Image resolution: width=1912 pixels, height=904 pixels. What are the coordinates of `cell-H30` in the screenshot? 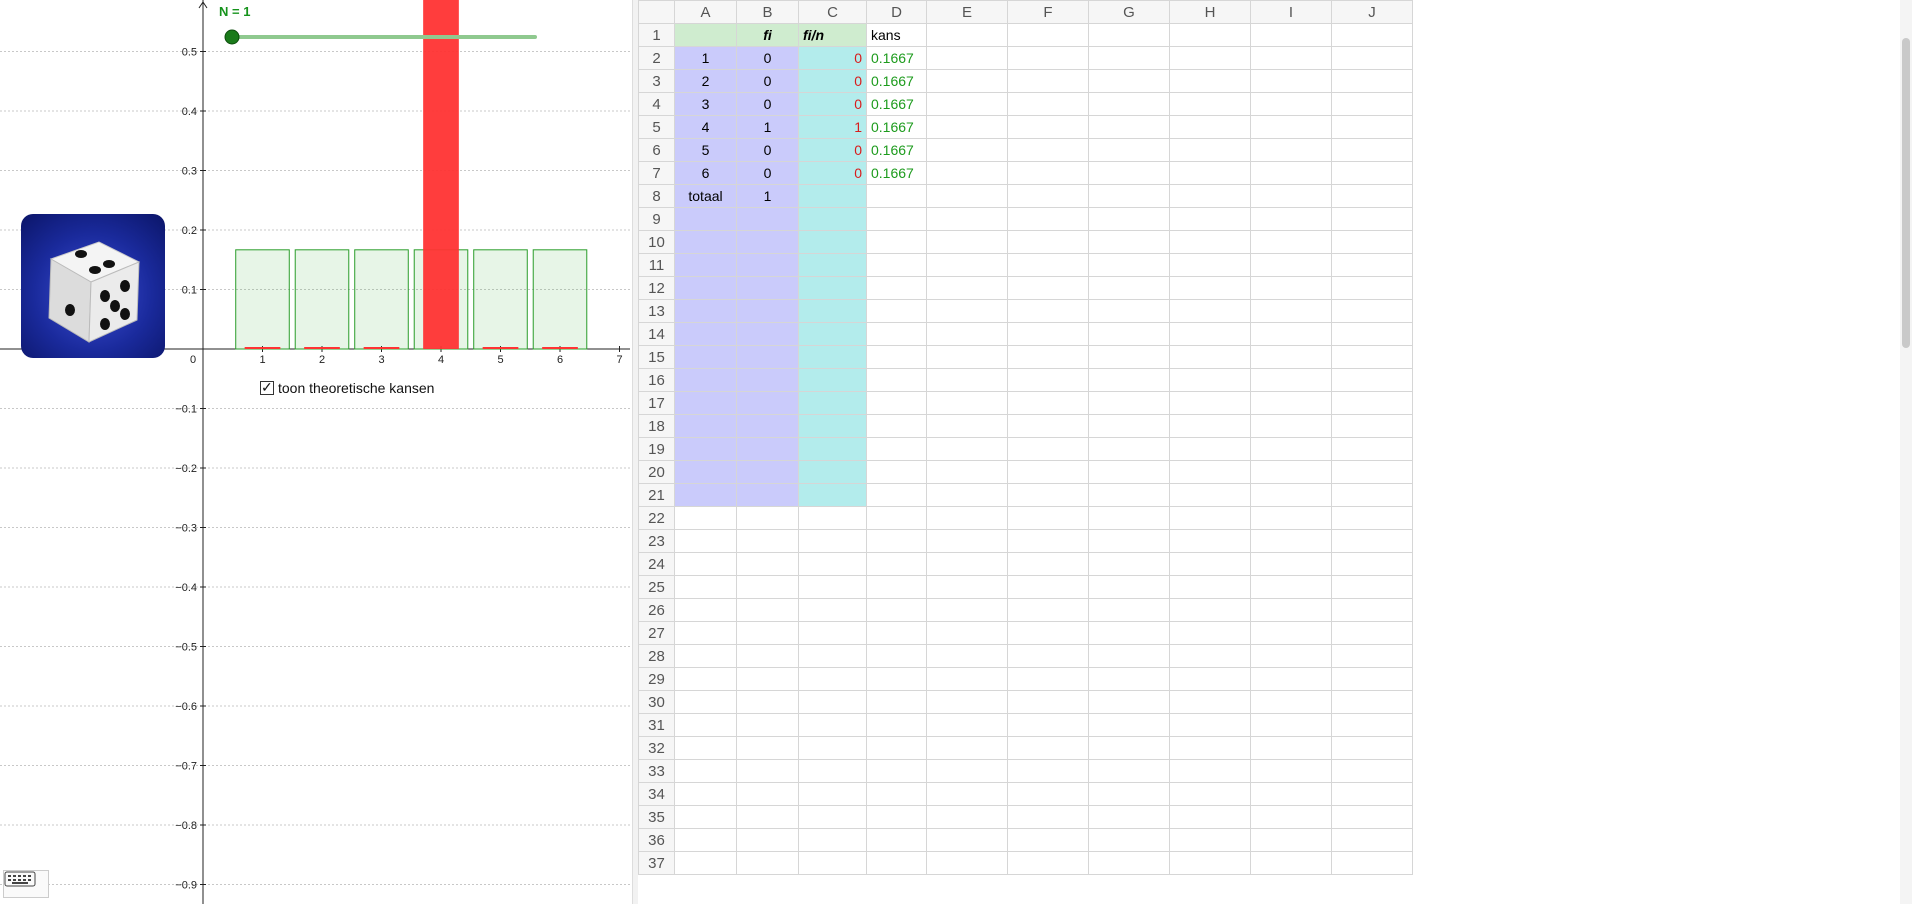 It's located at (1210, 702).